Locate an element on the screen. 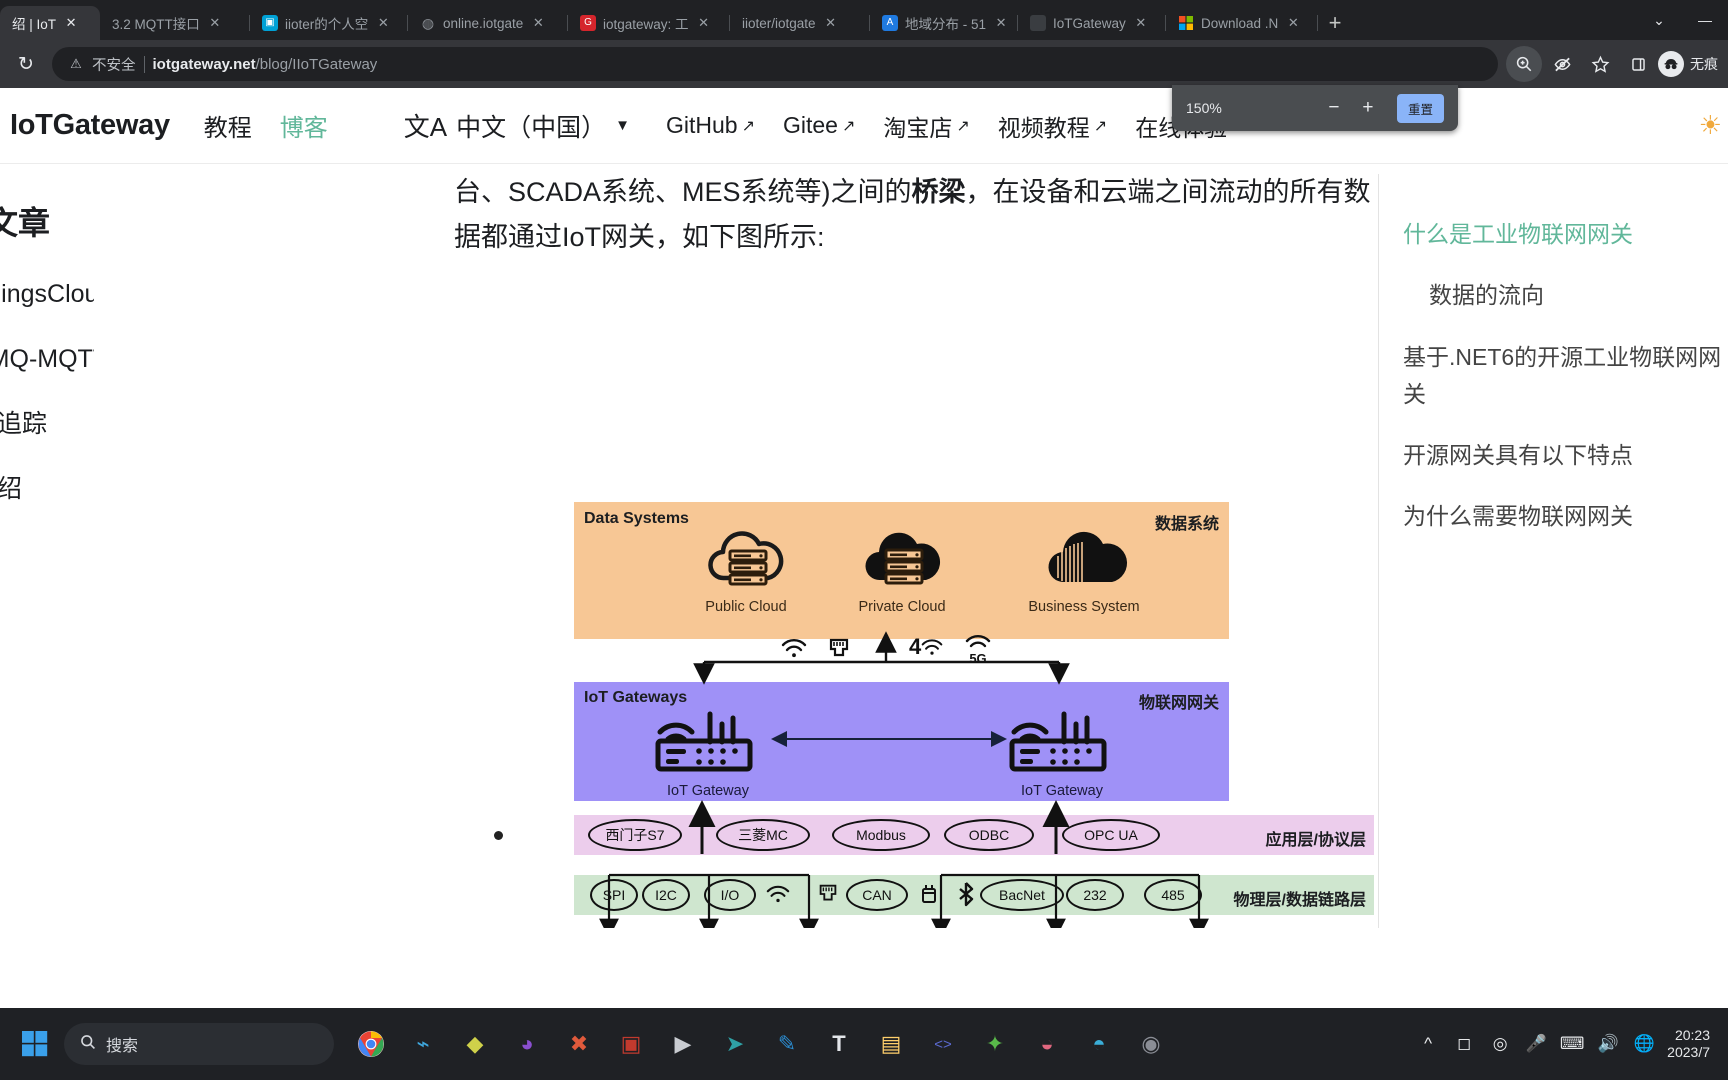 This screenshot has height=1080, width=1728. node-private-cloud: Private Cloud is located at coordinates (902, 569).